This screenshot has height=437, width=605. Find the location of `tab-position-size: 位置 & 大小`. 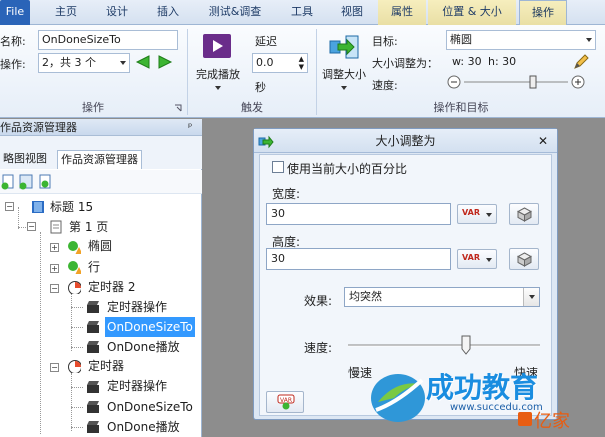

tab-position-size: 位置 & 大小 is located at coordinates (472, 12).